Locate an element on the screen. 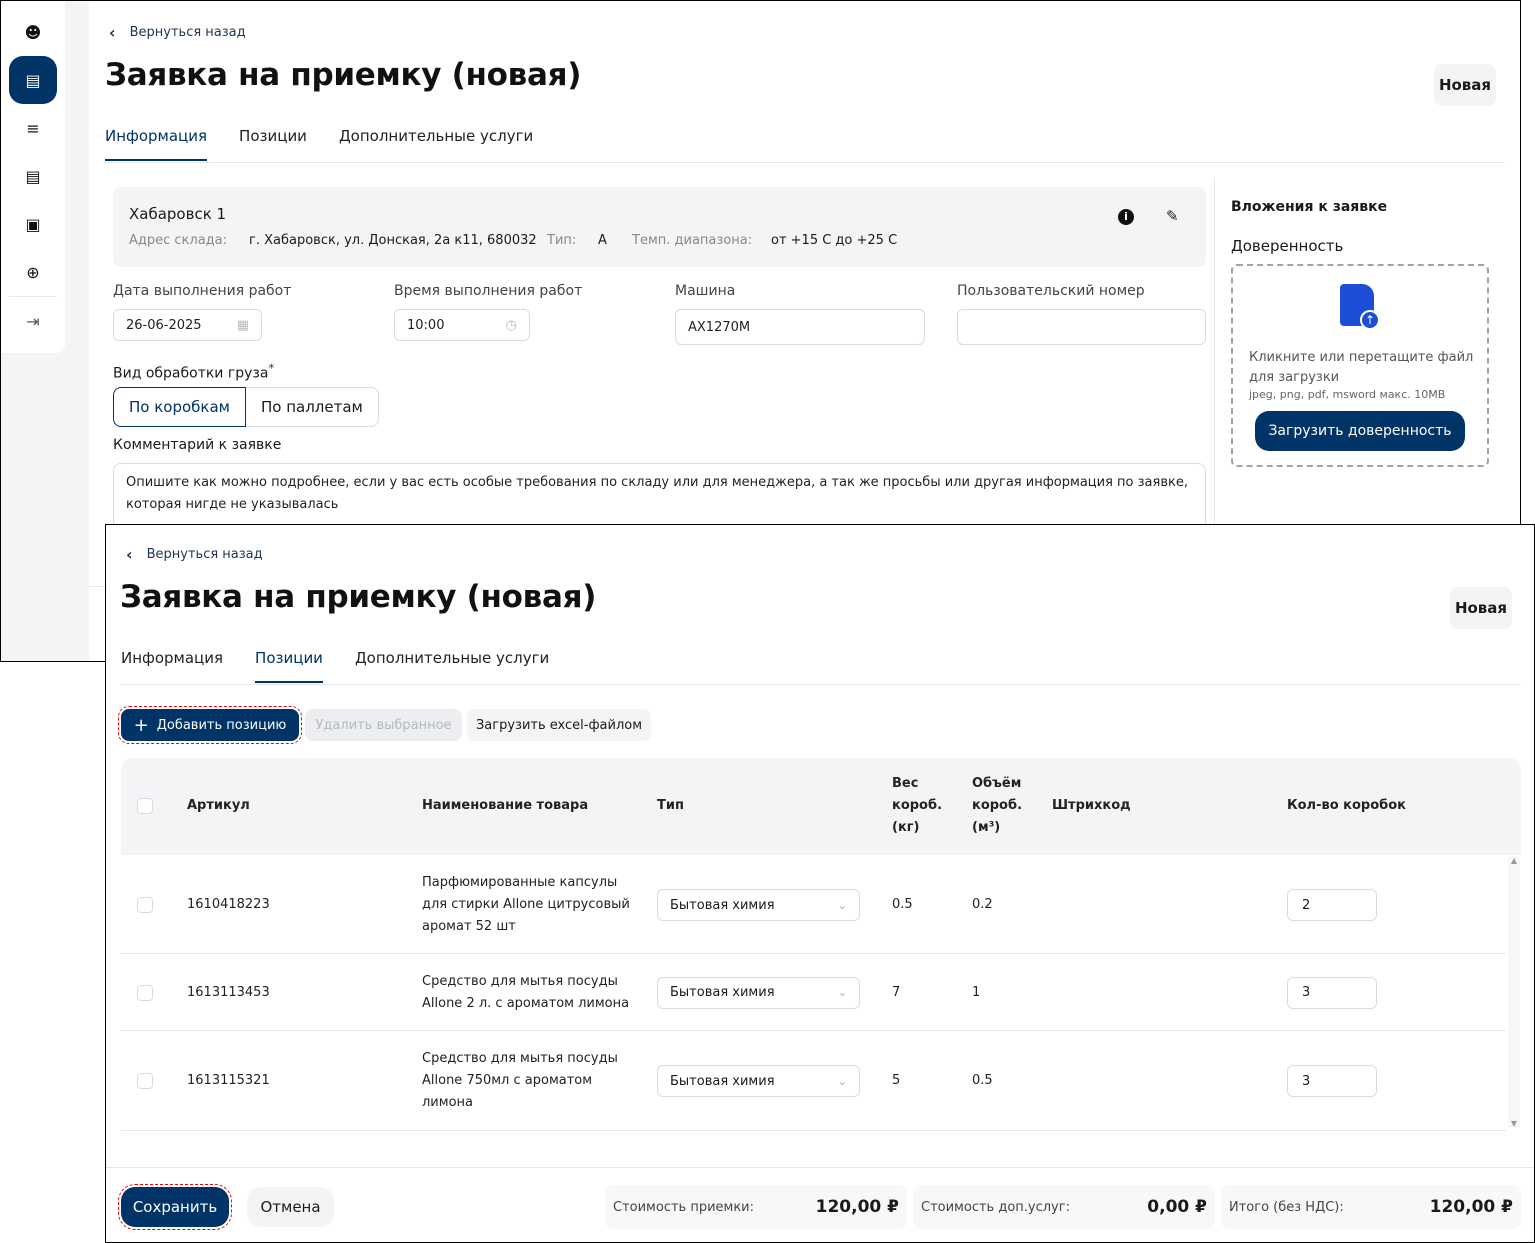 Image resolution: width=1535 pixels, height=1243 pixels. address-label: Адрес склада: is located at coordinates (178, 240).